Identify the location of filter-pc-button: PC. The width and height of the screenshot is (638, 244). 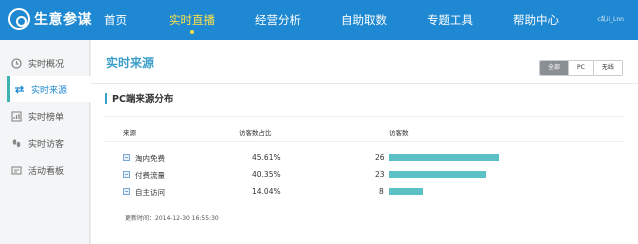
(581, 68).